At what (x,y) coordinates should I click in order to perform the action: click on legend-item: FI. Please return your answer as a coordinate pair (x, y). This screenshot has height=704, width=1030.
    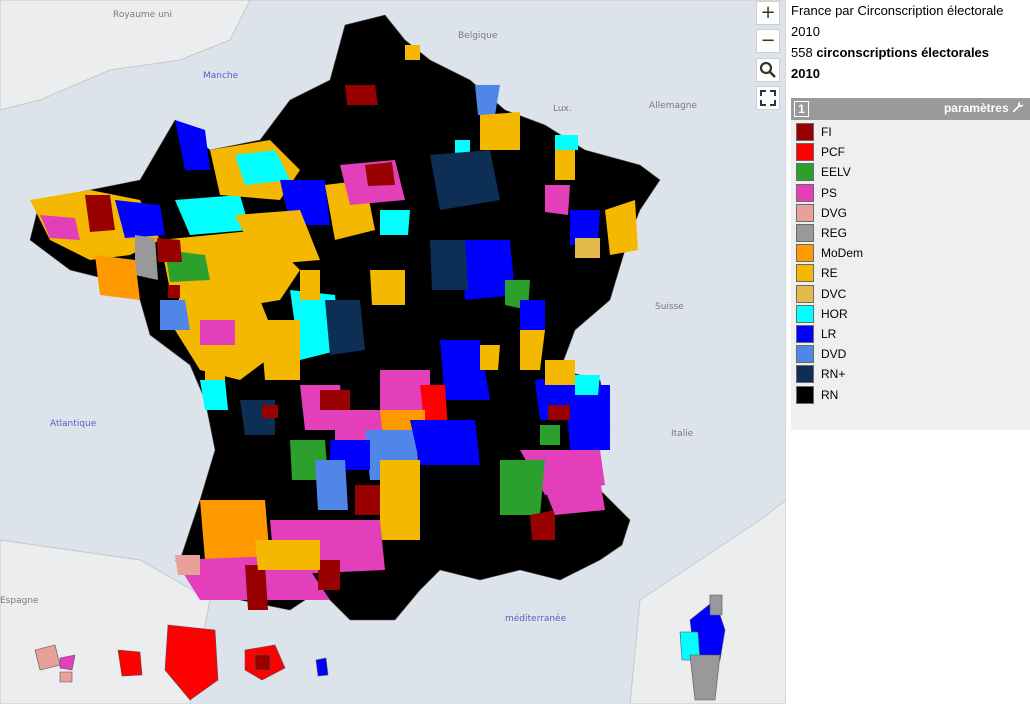
    Looking at the image, I should click on (829, 132).